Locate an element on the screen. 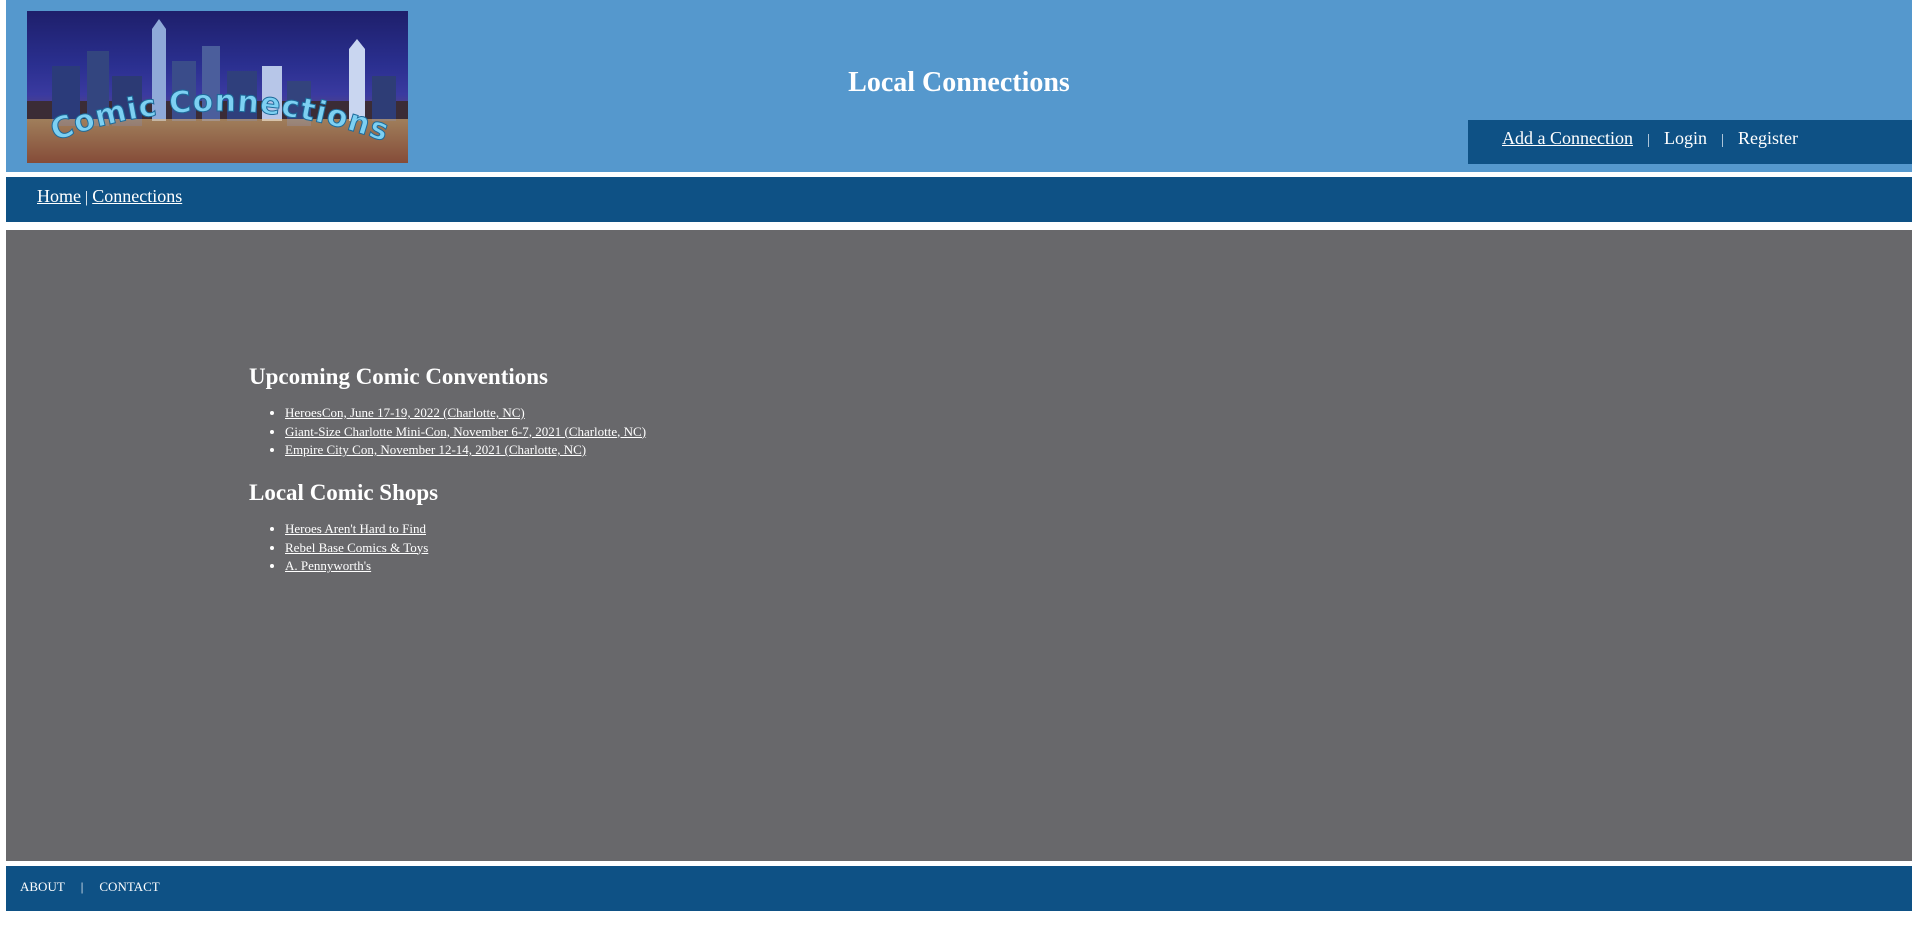 This screenshot has width=1919, height=933. user-nav: Add a Connection | Login | Register is located at coordinates (1690, 142).